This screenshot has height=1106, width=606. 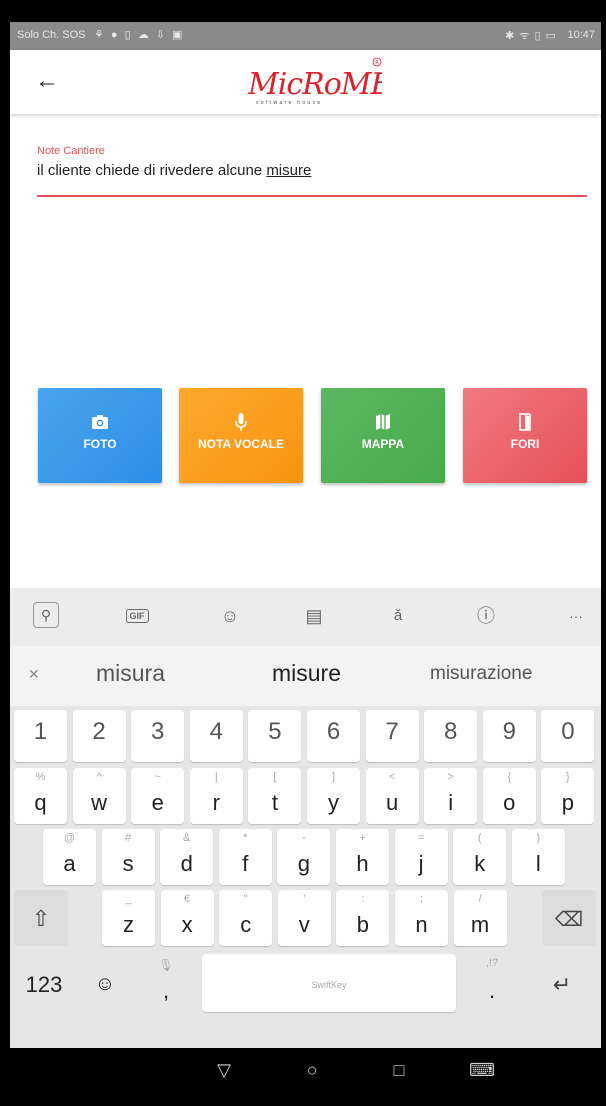 I want to click on suggestion-left: misura, so click(x=130, y=673).